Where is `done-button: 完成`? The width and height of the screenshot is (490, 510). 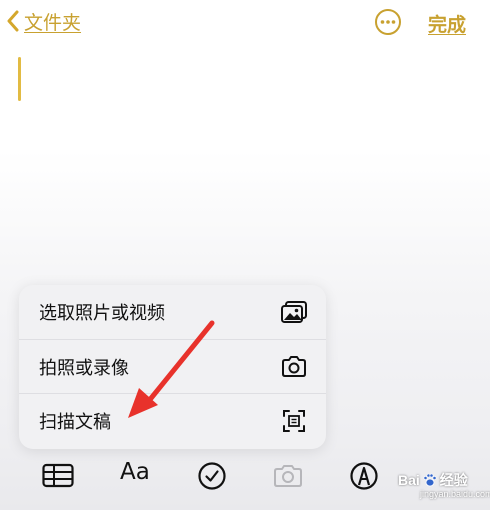
done-button: 完成 is located at coordinates (447, 23).